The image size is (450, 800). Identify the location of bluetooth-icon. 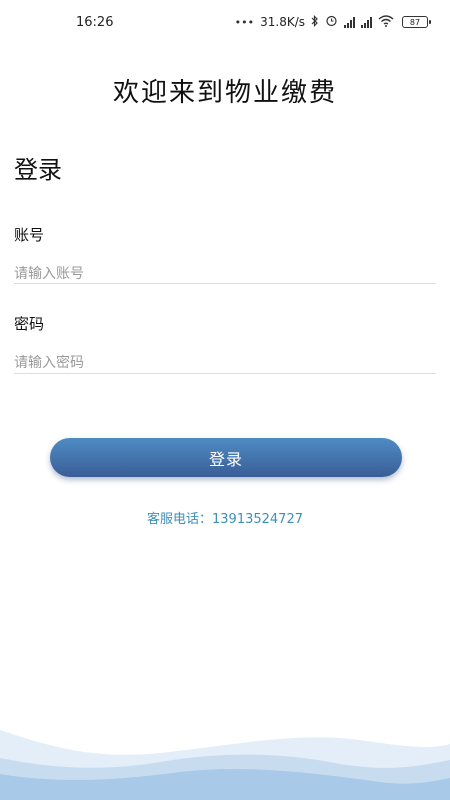
(315, 22).